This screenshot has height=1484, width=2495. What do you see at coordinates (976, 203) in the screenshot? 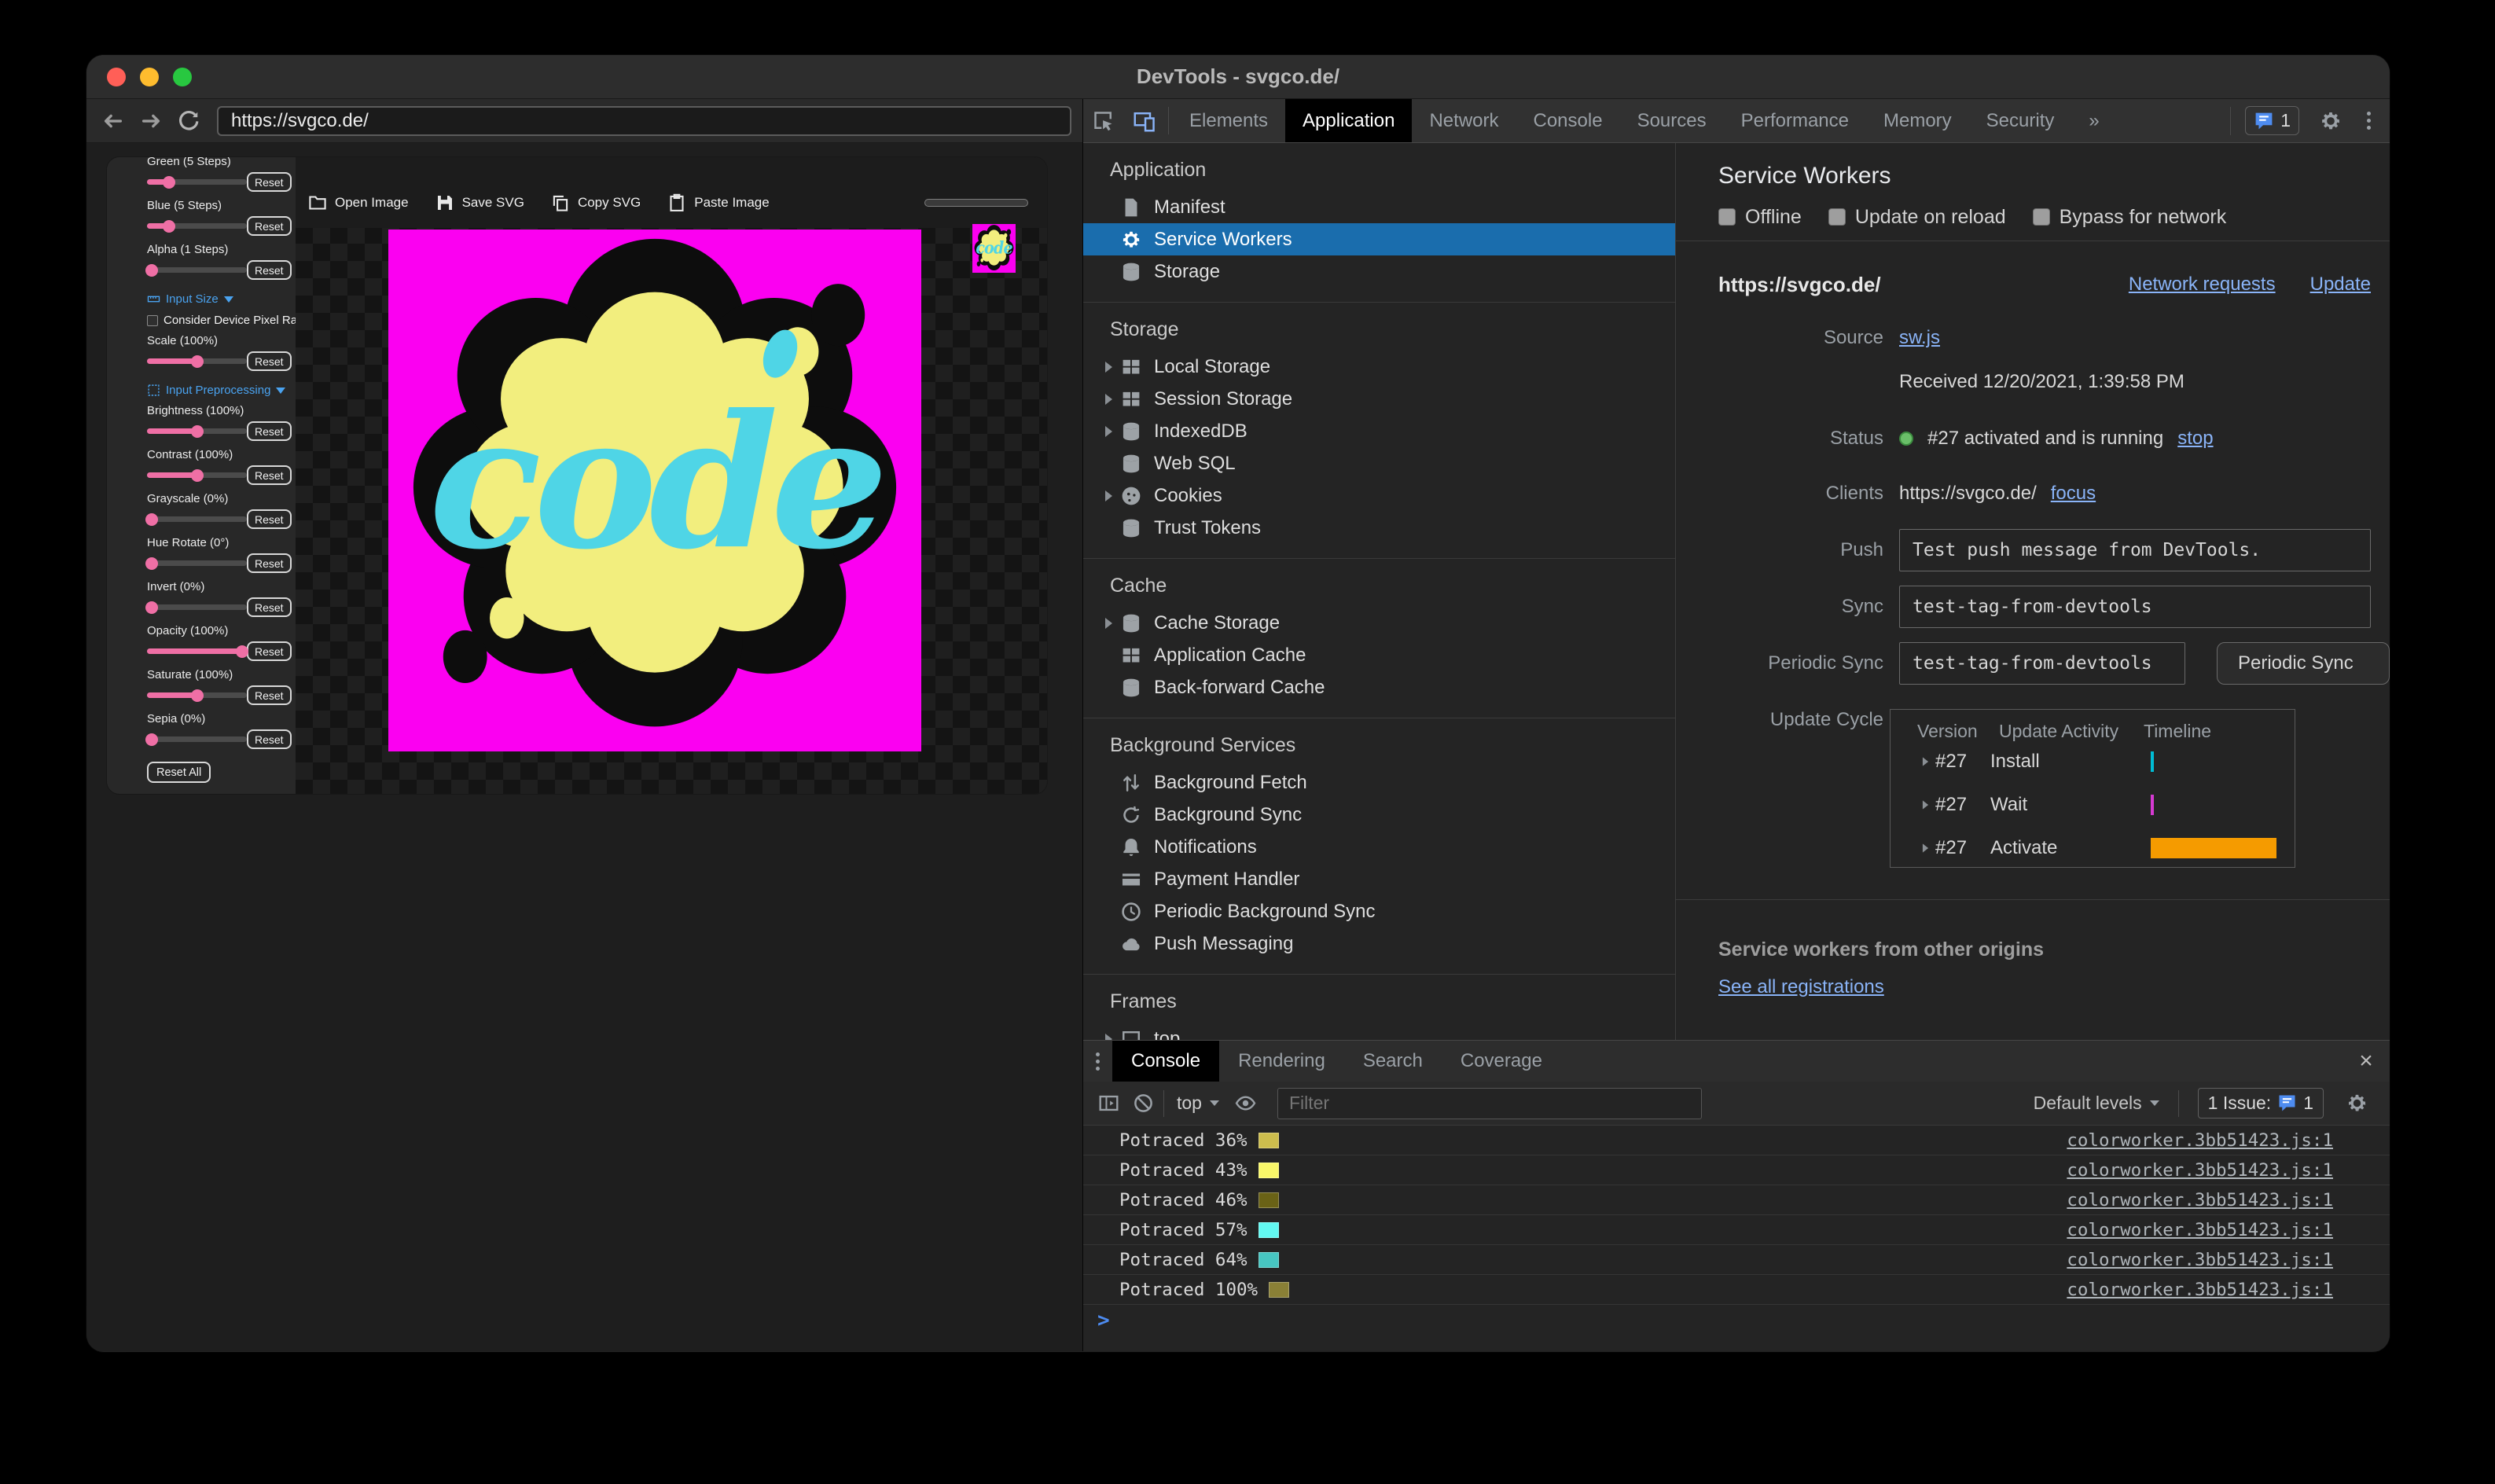
I see `zoom-slider` at bounding box center [976, 203].